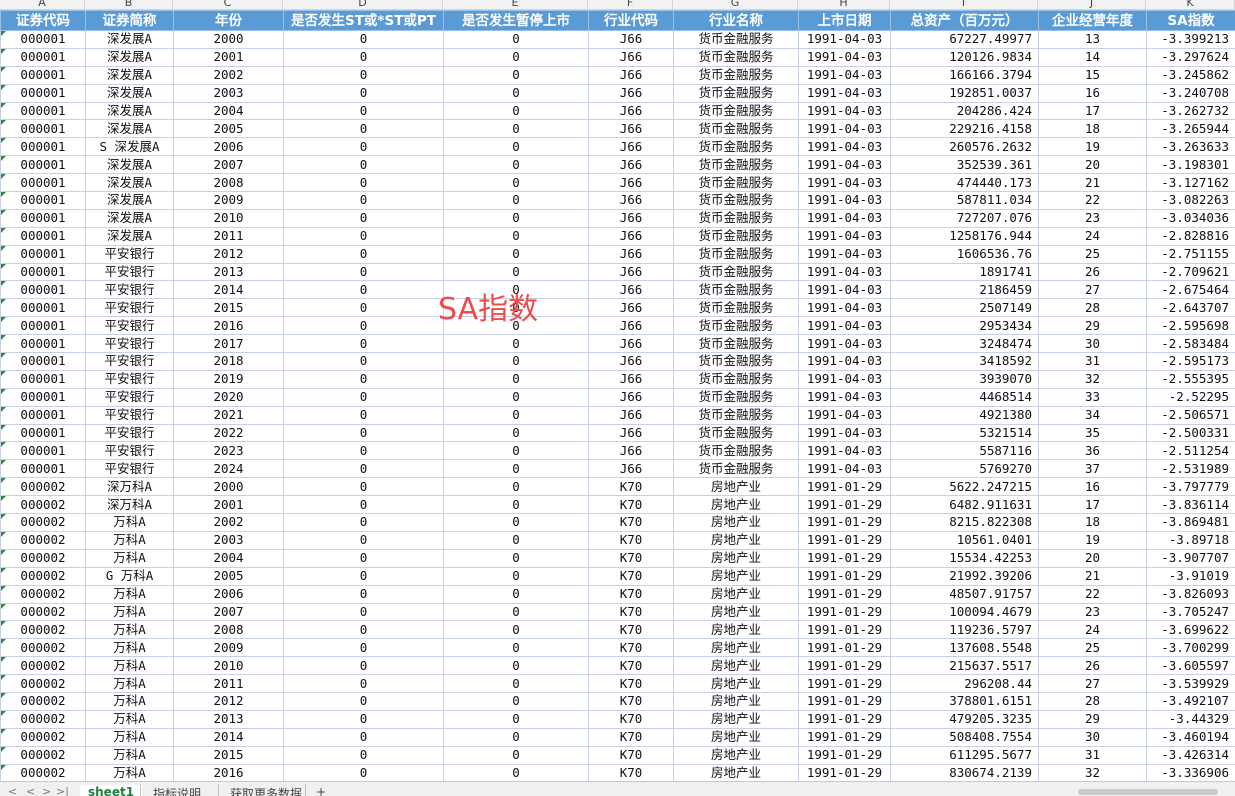  What do you see at coordinates (1191, 129) in the screenshot?
I see `table-cell: -3.265944` at bounding box center [1191, 129].